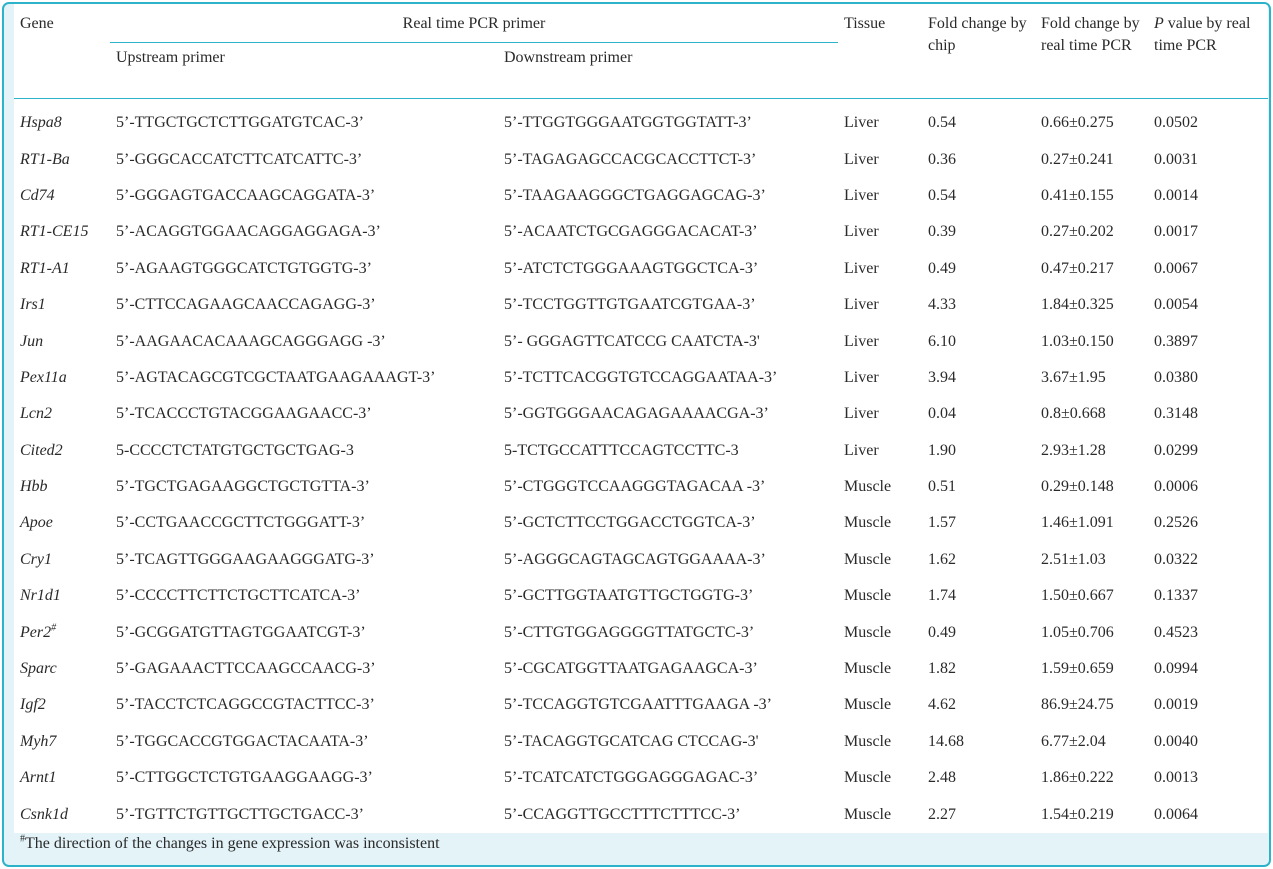 The width and height of the screenshot is (1273, 869). What do you see at coordinates (34, 487) in the screenshot?
I see `cell-gene-text: Hbb` at bounding box center [34, 487].